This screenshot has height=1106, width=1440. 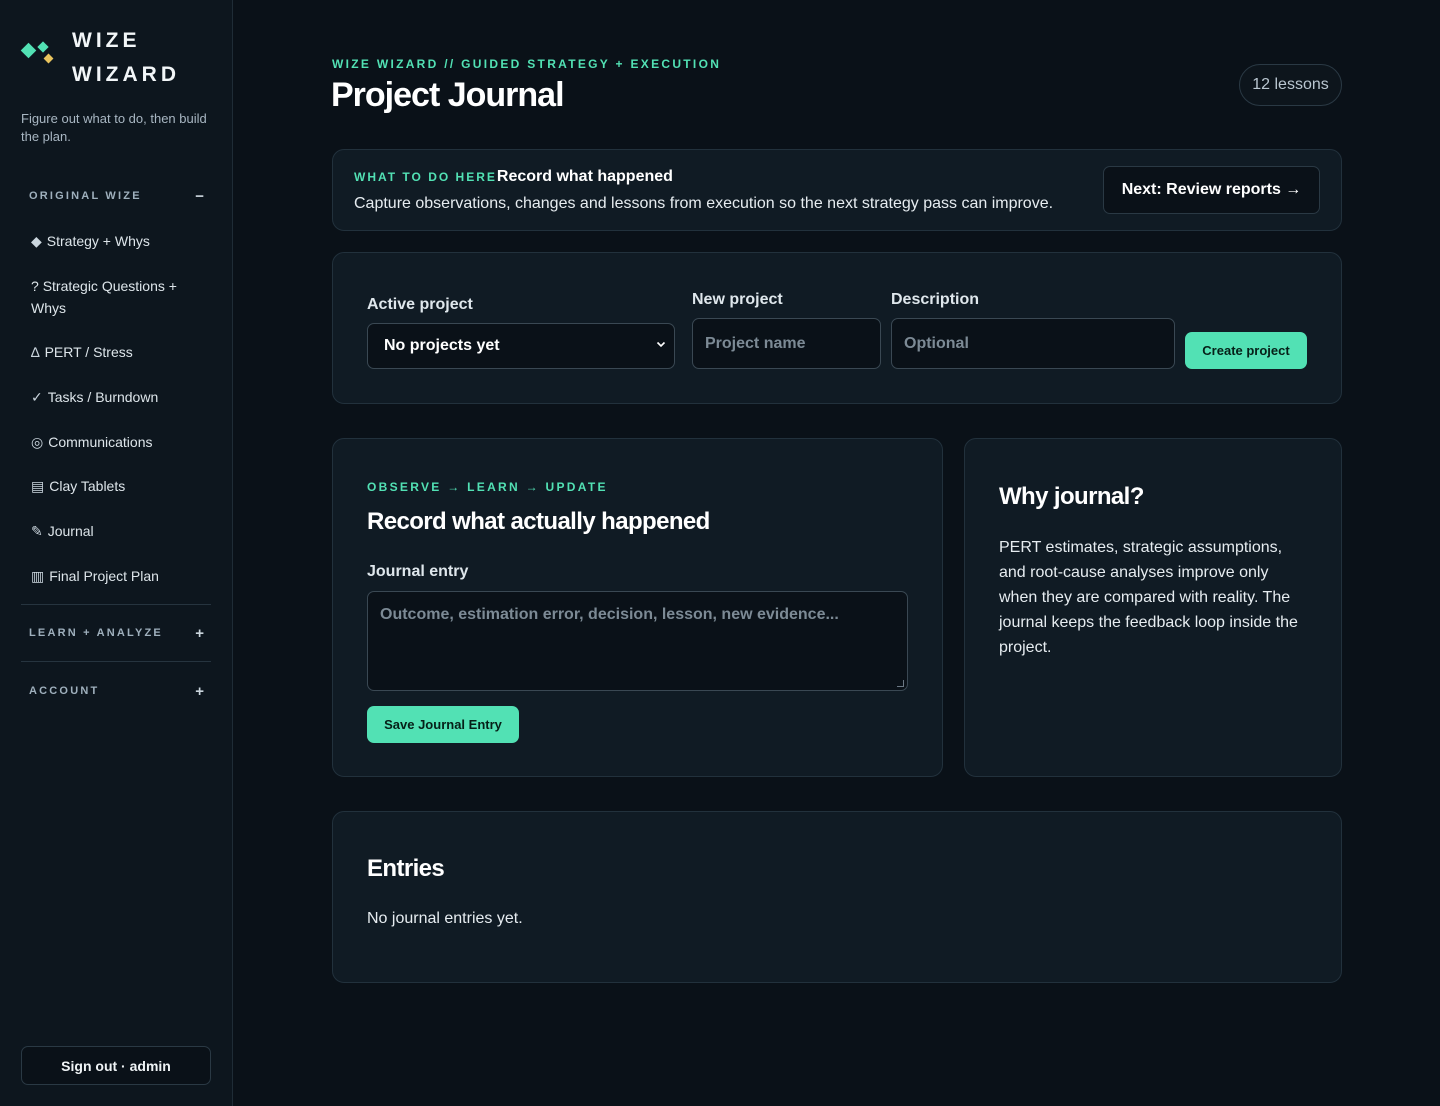 What do you see at coordinates (37, 531) in the screenshot?
I see `pencil-icon: ✎` at bounding box center [37, 531].